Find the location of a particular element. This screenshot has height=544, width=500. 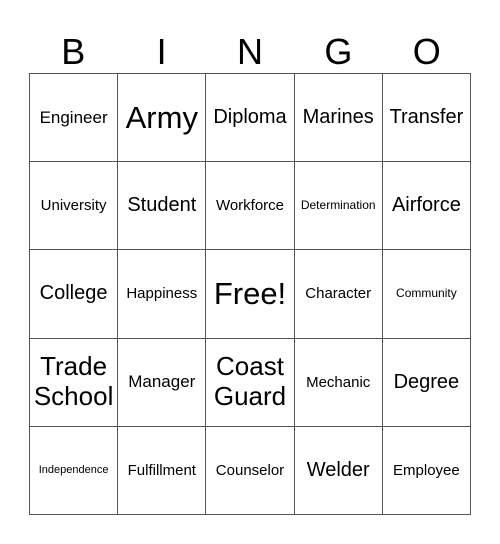

bingo-cell: Airforce is located at coordinates (426, 206).